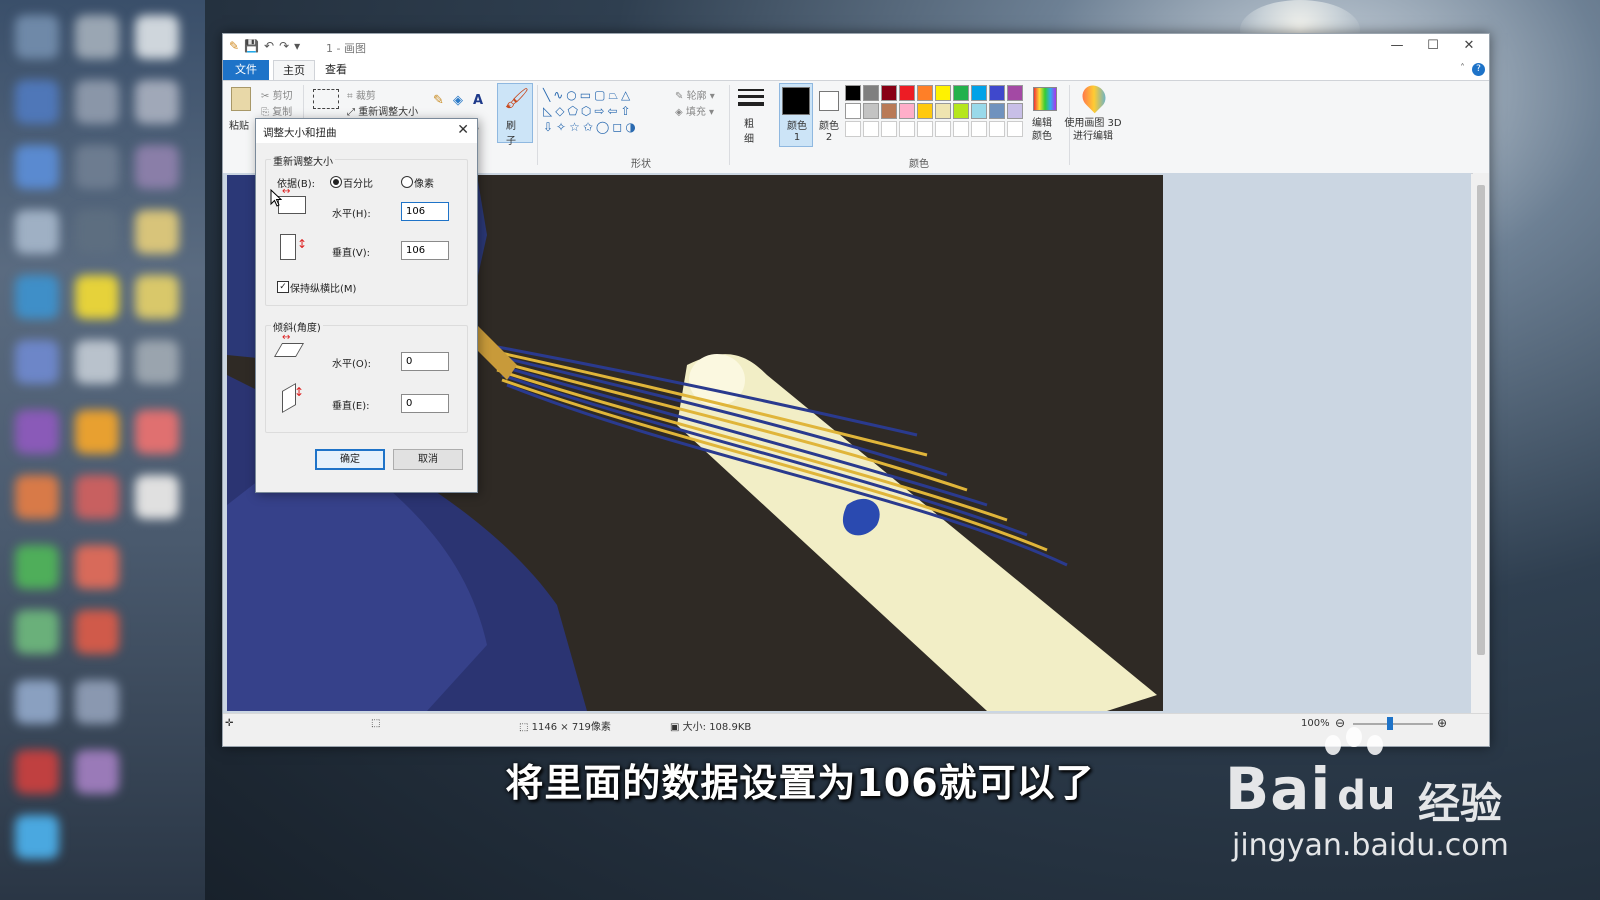 Image resolution: width=1600 pixels, height=900 pixels. What do you see at coordinates (1094, 97) in the screenshot?
I see `paint3d-icon` at bounding box center [1094, 97].